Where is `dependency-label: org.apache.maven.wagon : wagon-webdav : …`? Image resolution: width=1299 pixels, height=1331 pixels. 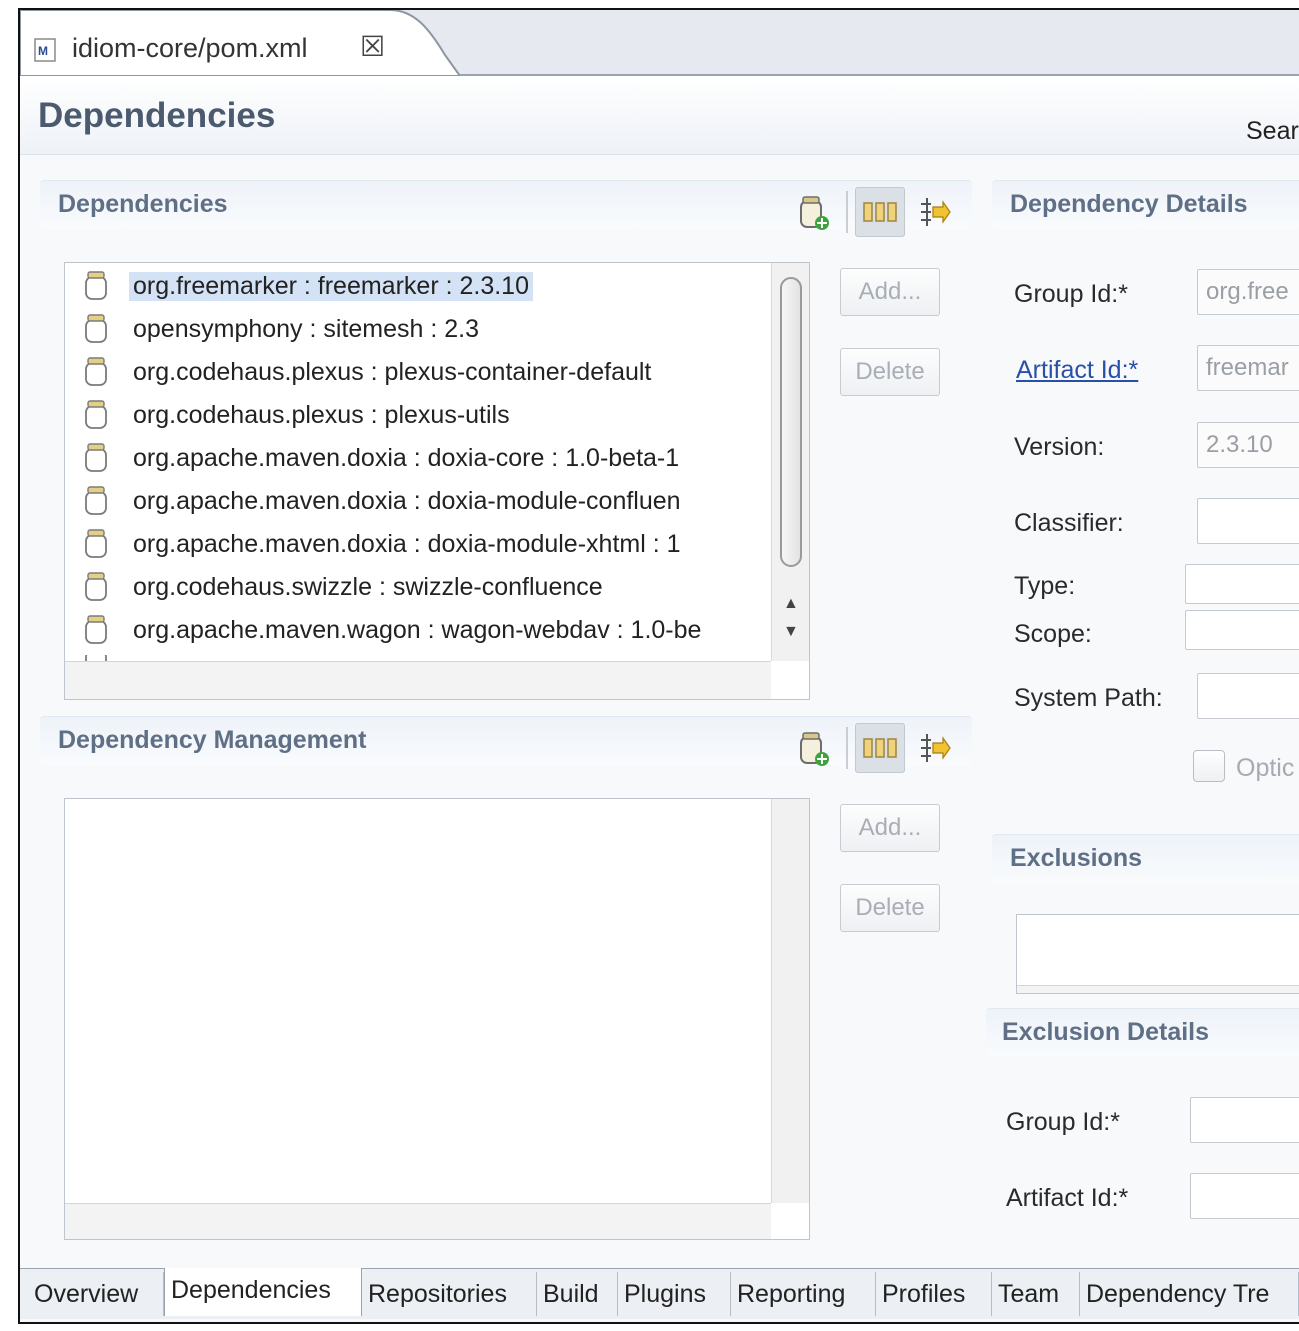 dependency-label: org.apache.maven.wagon : wagon-webdav : … is located at coordinates (417, 629).